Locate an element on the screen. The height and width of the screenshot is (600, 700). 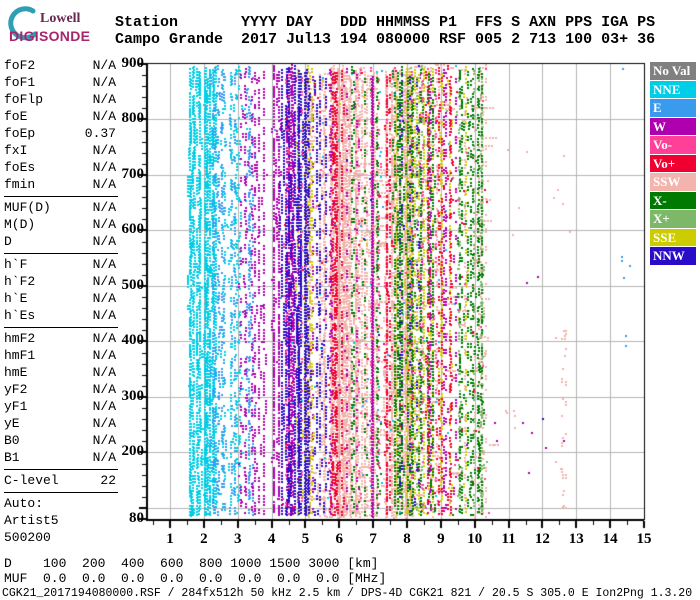
param-label: fxI is located at coordinates (16, 150).